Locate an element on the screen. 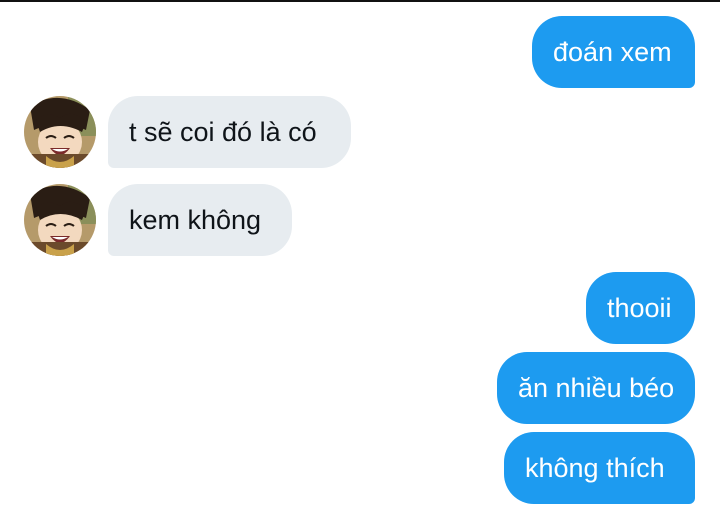 The height and width of the screenshot is (509, 720). message-text: thooii is located at coordinates (639, 308).